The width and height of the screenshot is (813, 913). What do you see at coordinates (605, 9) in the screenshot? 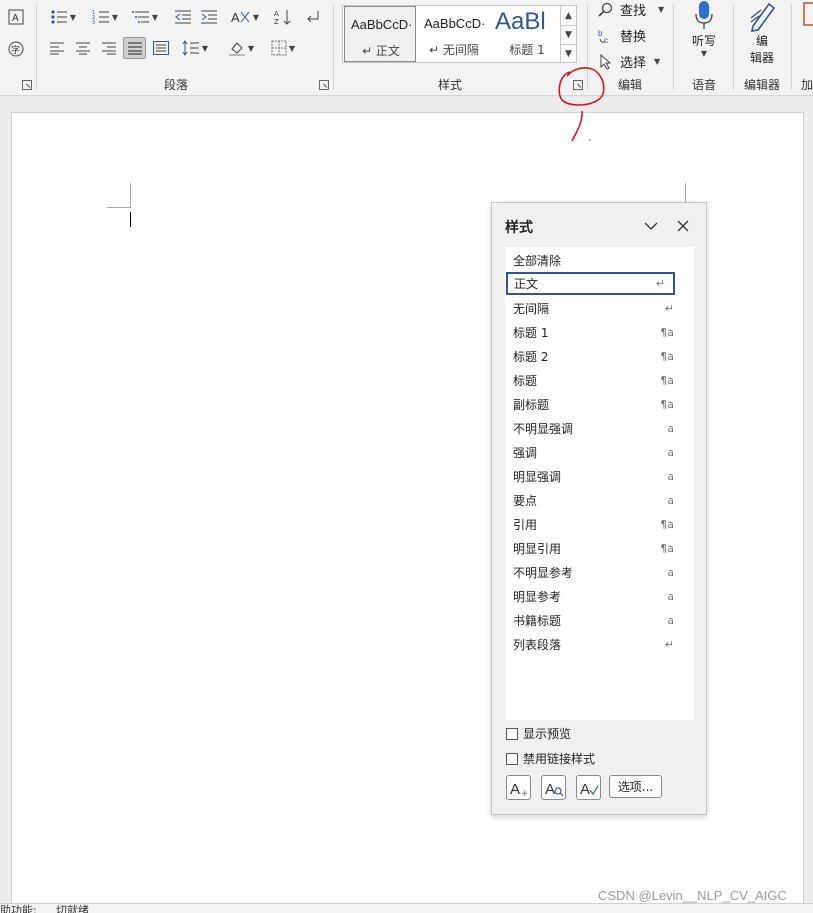
I see `search-icon` at bounding box center [605, 9].